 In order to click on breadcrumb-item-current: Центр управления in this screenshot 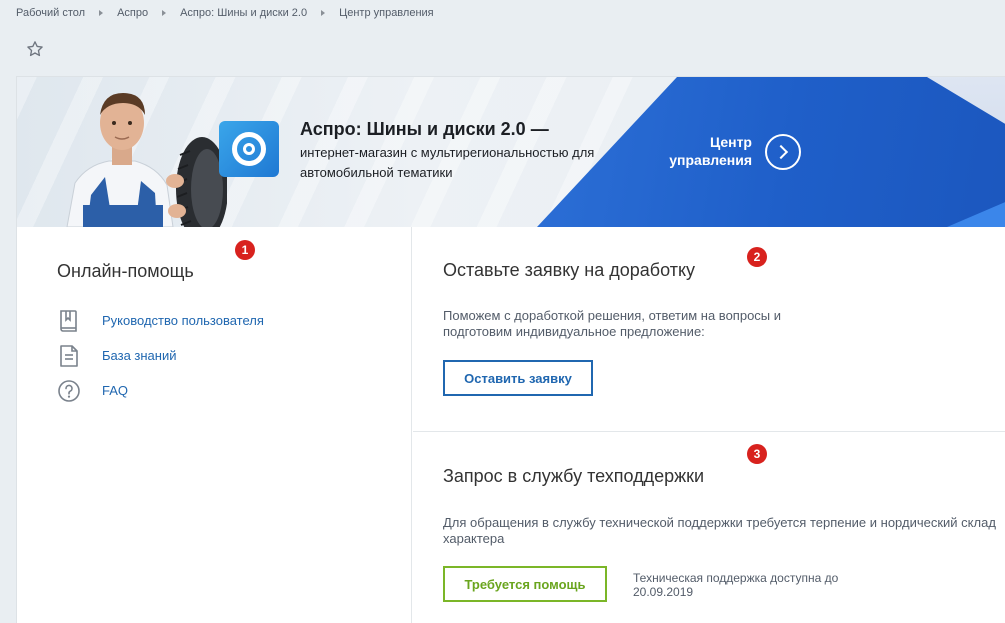, I will do `click(386, 13)`.